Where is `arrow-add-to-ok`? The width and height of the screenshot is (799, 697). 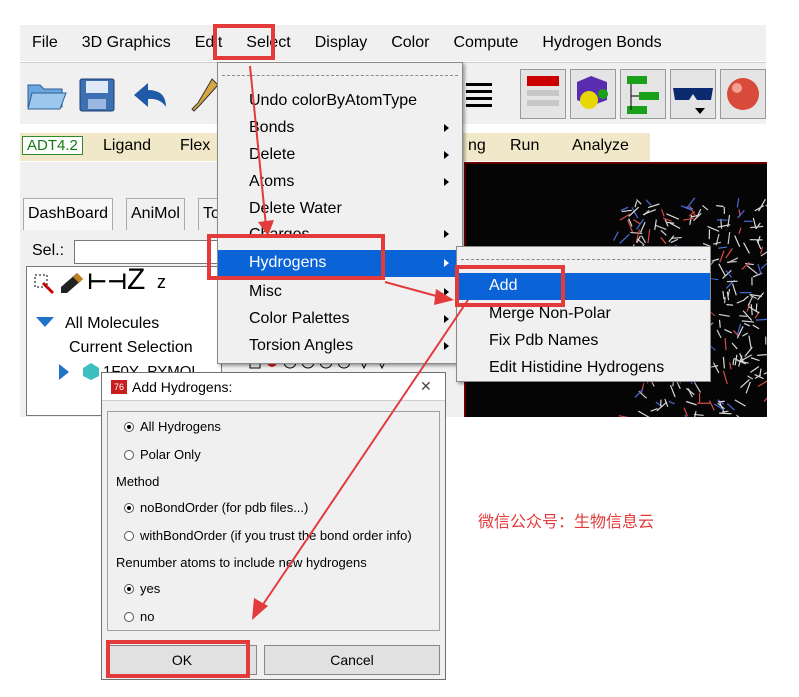 arrow-add-to-ok is located at coordinates (365, 453).